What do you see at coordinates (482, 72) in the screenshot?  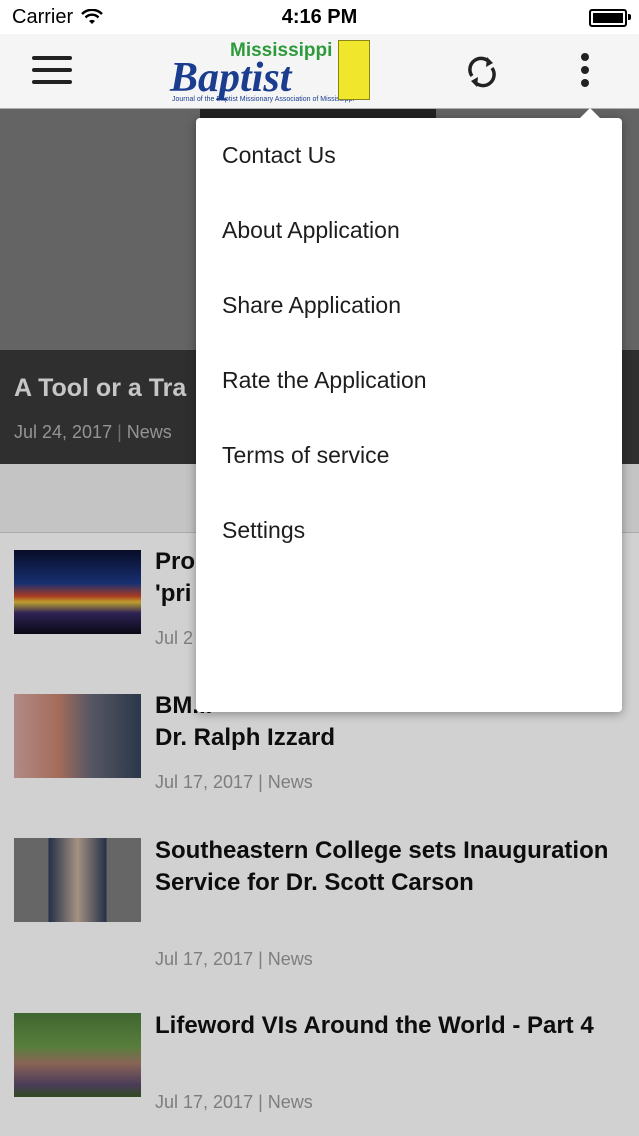 I see `refresh-icon` at bounding box center [482, 72].